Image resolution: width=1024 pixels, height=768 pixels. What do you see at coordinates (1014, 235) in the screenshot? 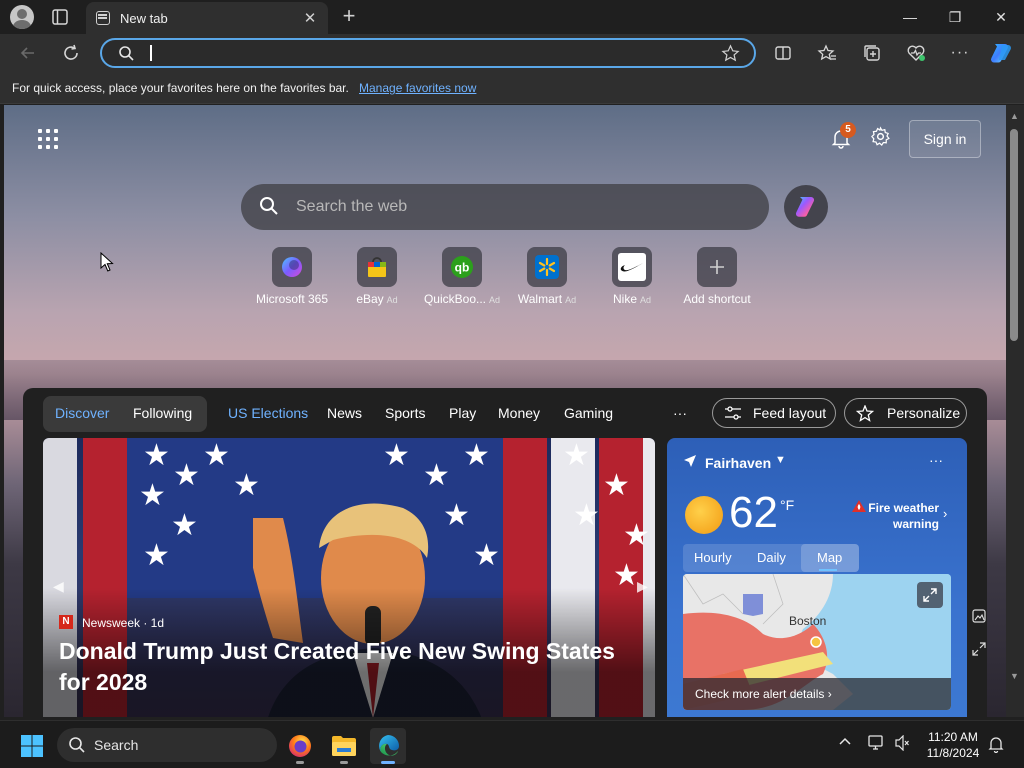
I see `scrollbar-thumb` at bounding box center [1014, 235].